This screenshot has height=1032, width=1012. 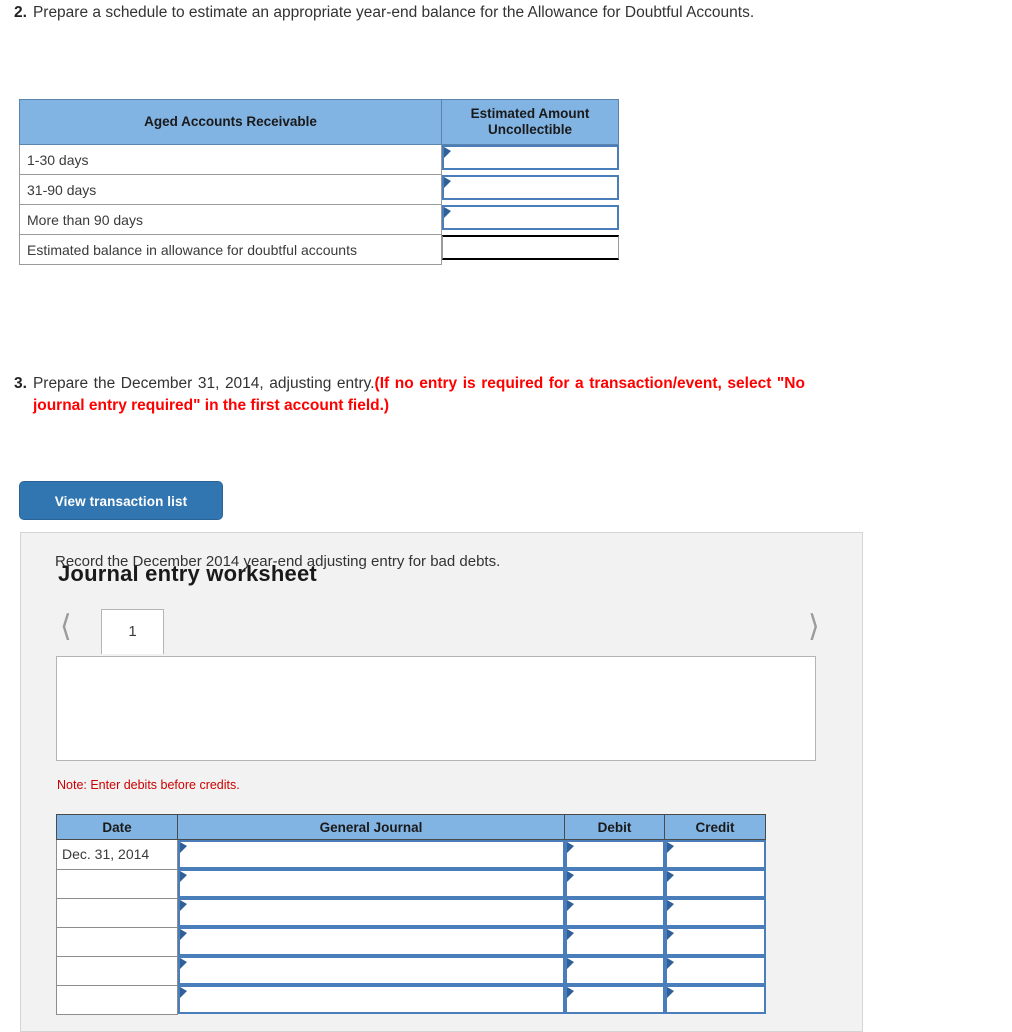 I want to click on record-description-box, so click(x=436, y=708).